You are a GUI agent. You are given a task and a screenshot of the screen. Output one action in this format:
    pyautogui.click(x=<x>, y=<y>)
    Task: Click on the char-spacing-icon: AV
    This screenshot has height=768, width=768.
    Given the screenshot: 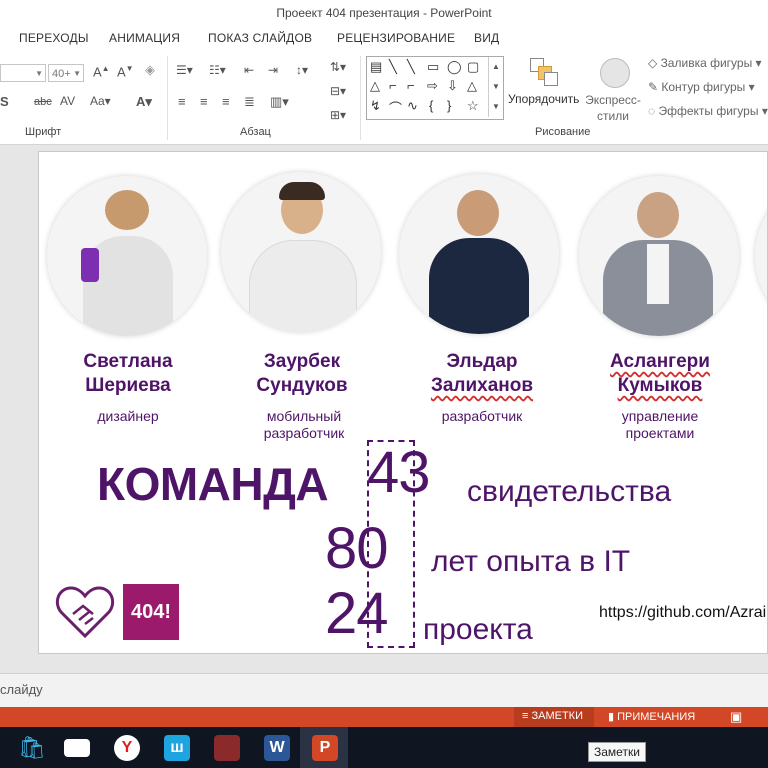 What is the action you would take?
    pyautogui.click(x=67, y=101)
    